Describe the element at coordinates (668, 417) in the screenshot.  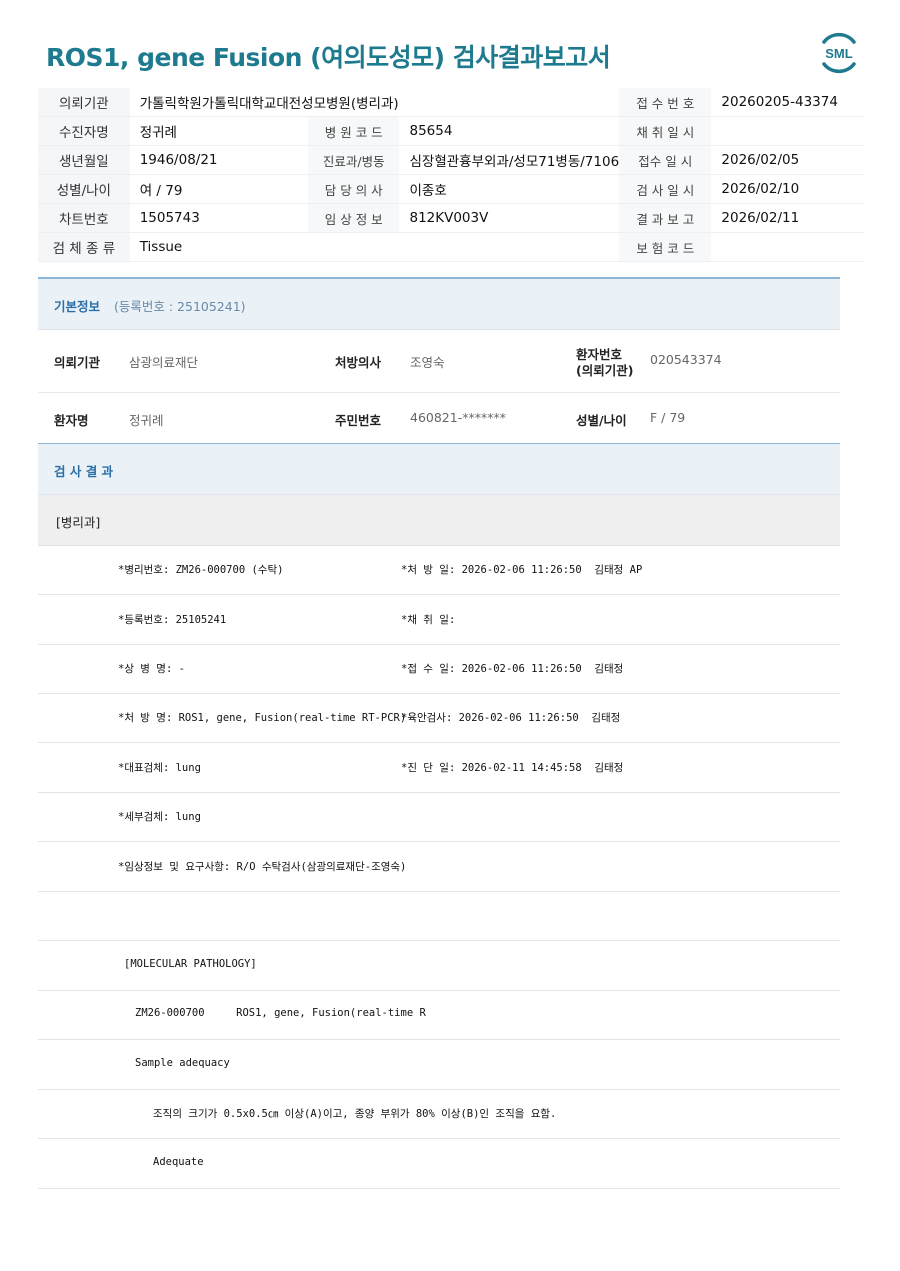
I see `sex-age-value: F / 79` at that location.